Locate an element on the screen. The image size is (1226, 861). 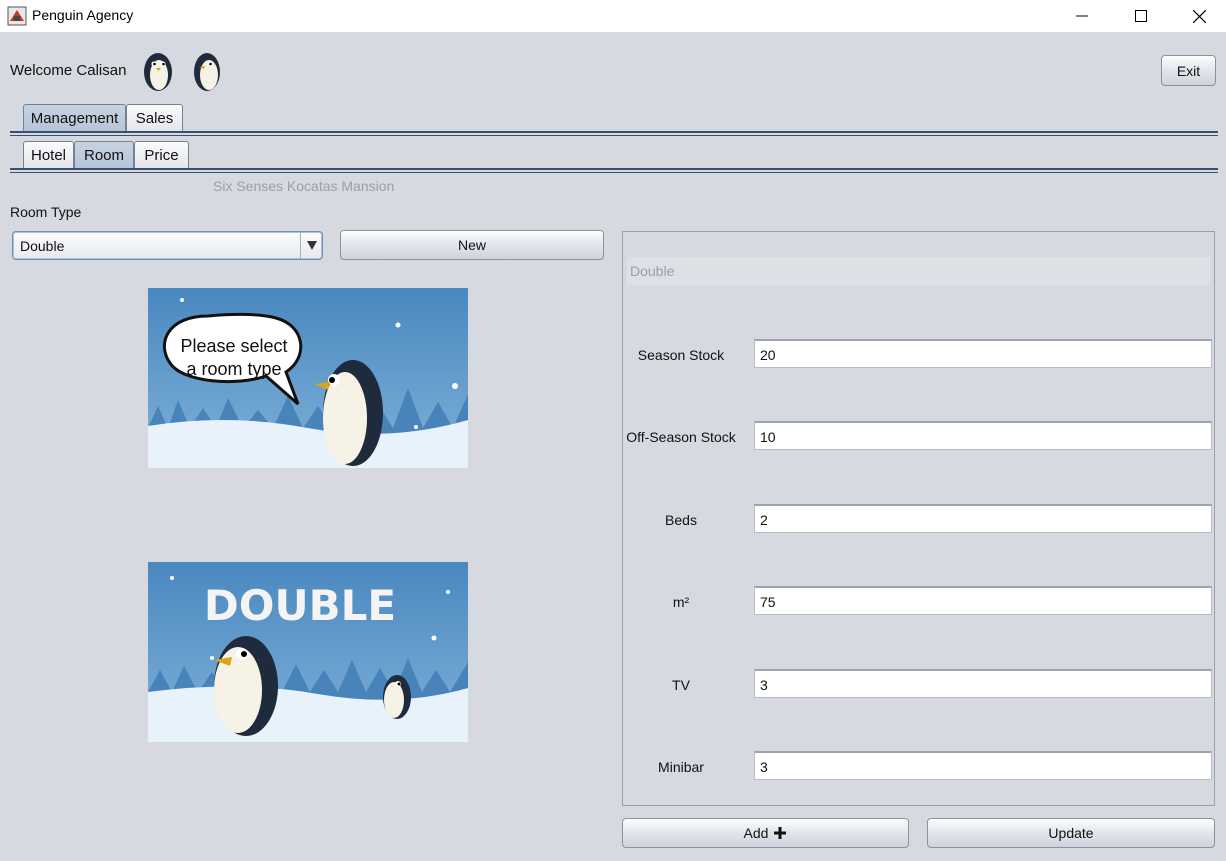
tab-sales: Sales is located at coordinates (154, 118).